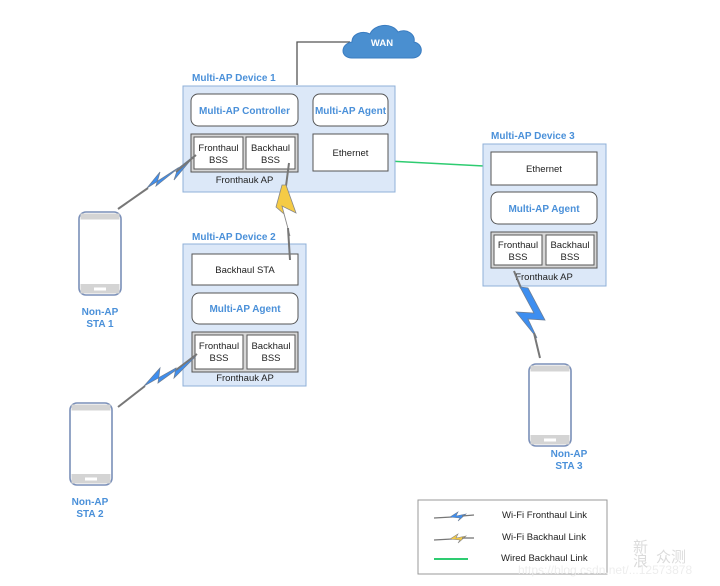 The width and height of the screenshot is (720, 586). I want to click on wan-label: WAN, so click(382, 43).